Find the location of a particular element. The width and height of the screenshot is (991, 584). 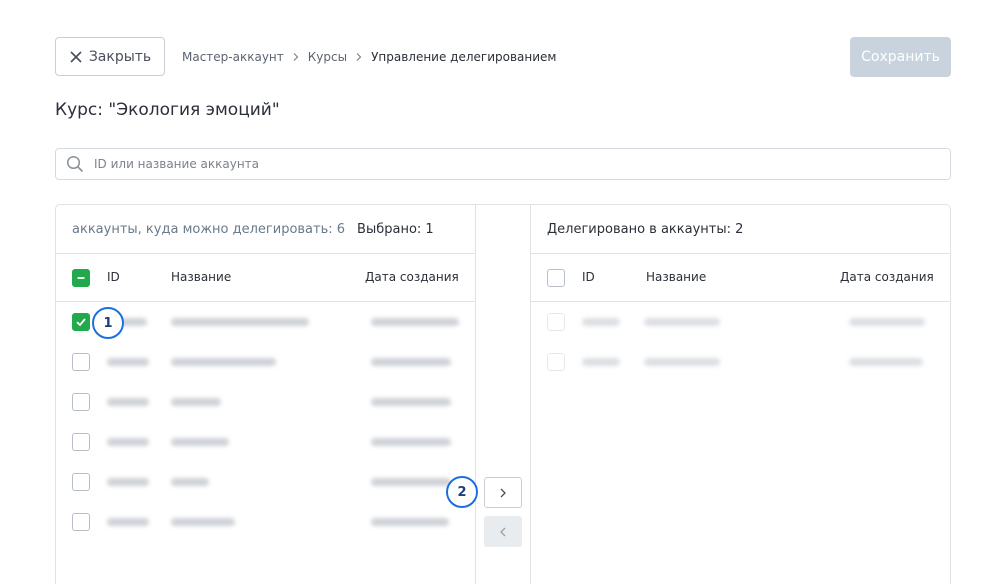

save-button: Сохранить is located at coordinates (900, 57).